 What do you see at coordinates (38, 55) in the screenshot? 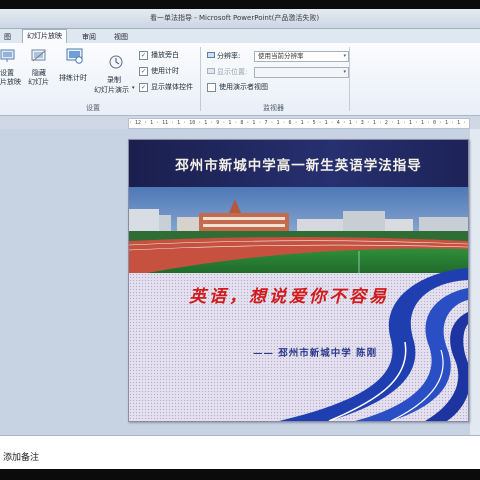
I see `hide-slide-icon` at bounding box center [38, 55].